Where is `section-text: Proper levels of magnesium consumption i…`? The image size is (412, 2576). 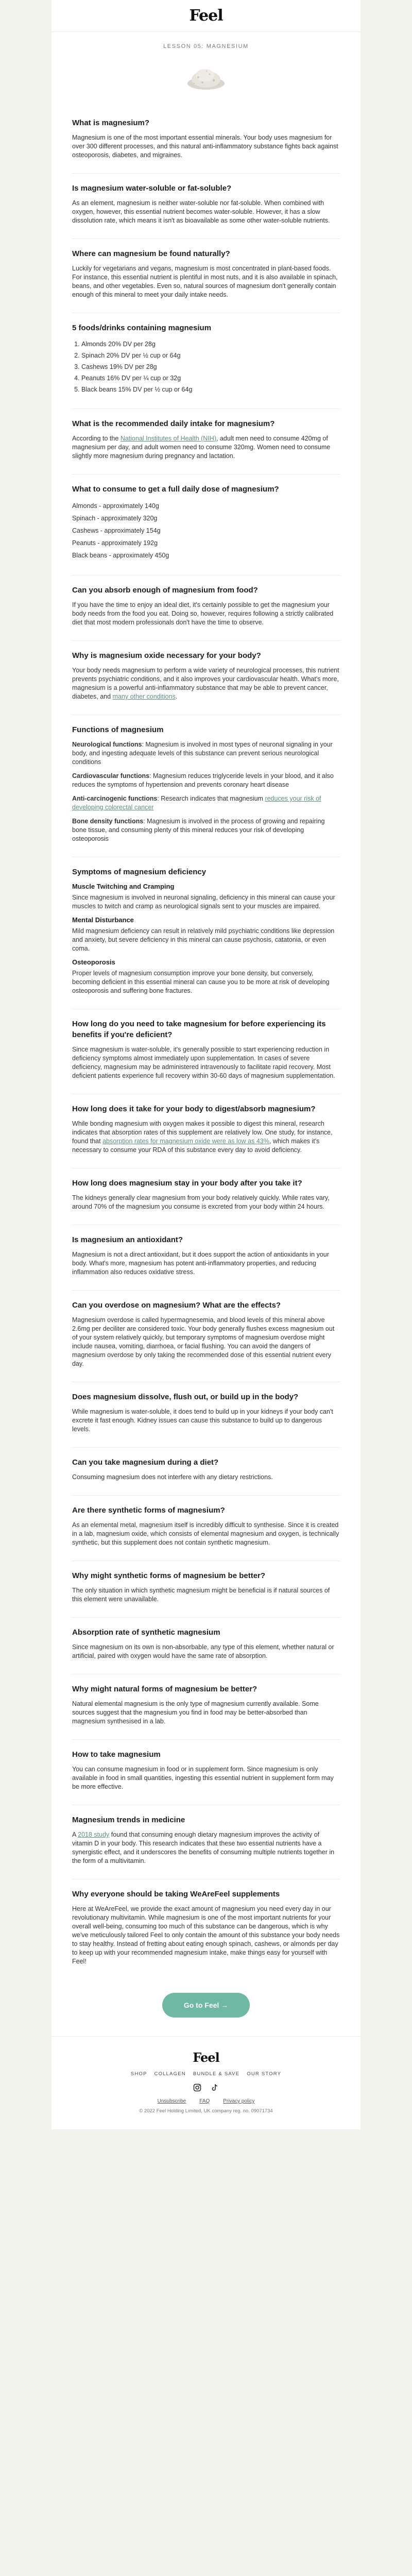 section-text: Proper levels of magnesium consumption i… is located at coordinates (201, 982).